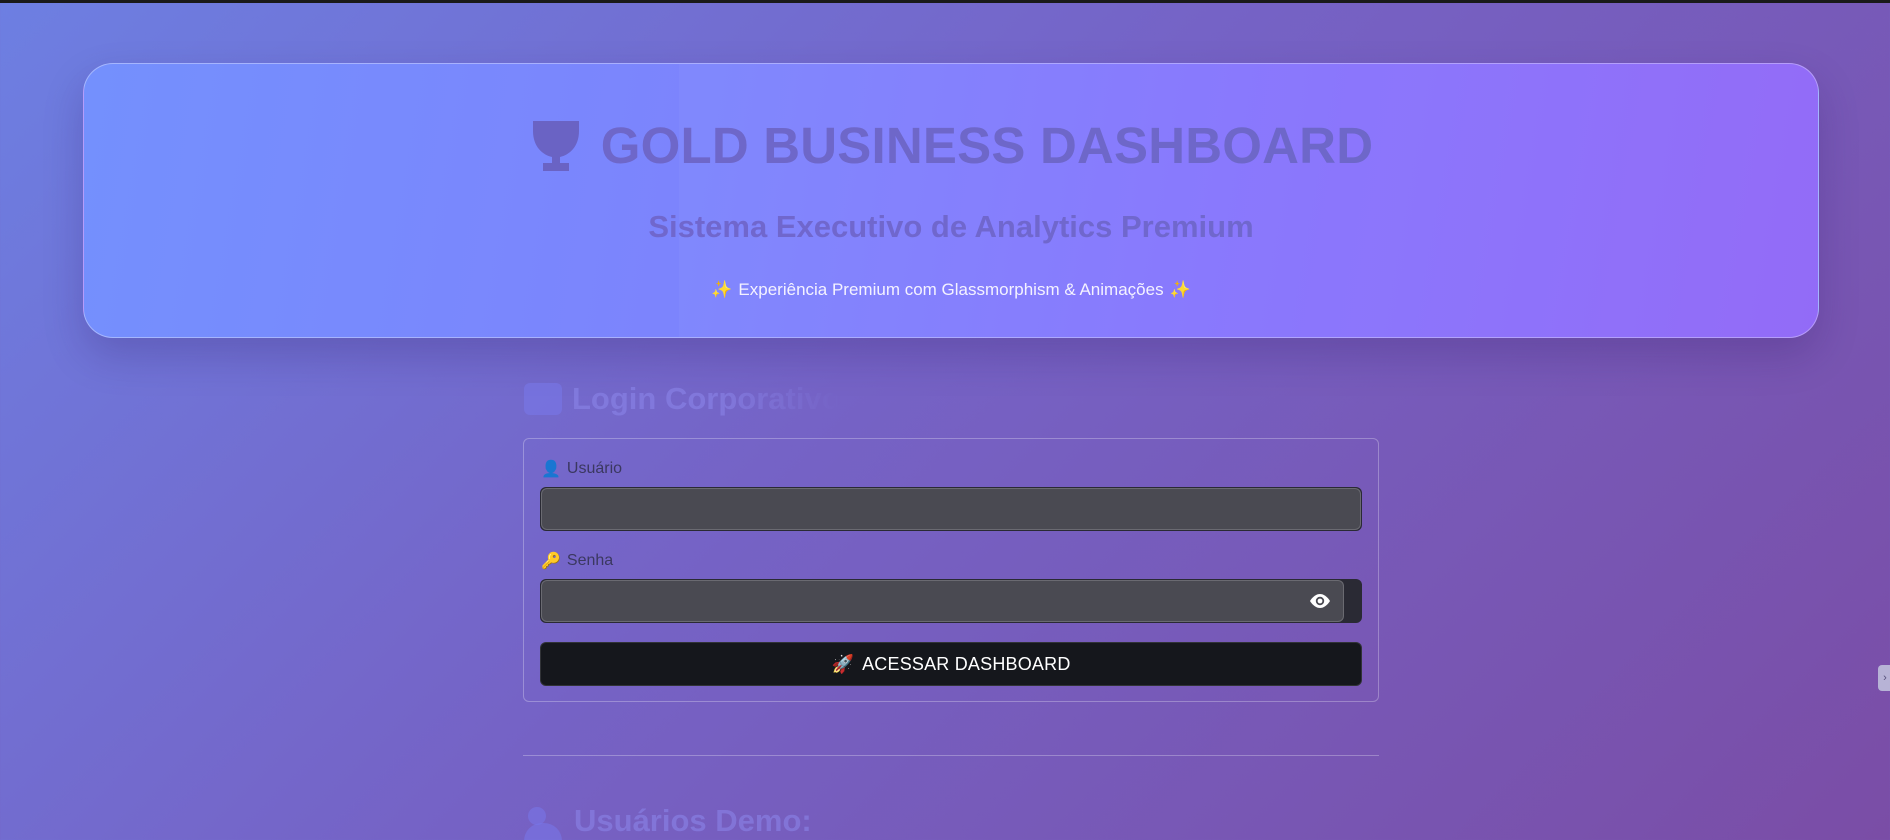 The height and width of the screenshot is (840, 1890). I want to click on username-field-wrap, so click(951, 509).